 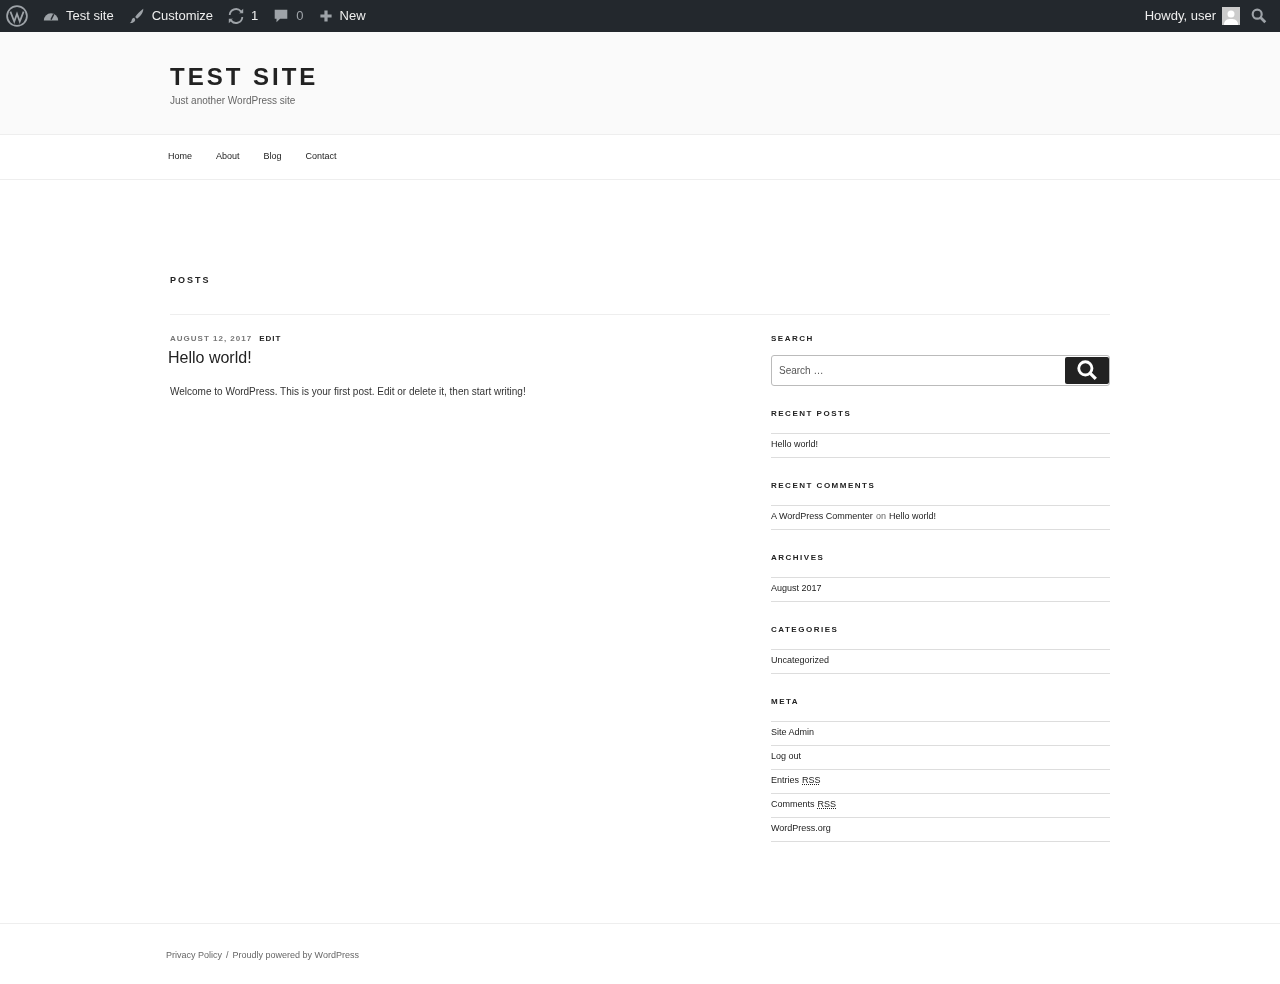 I want to click on updates-link: 1, so click(x=243, y=16).